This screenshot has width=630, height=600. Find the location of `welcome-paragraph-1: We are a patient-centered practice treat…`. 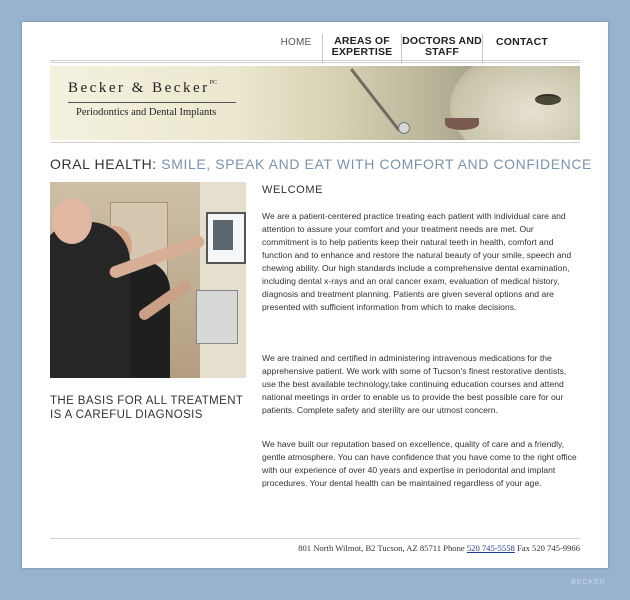

welcome-paragraph-1: We are a patient-centered practice treat… is located at coordinates (417, 261).